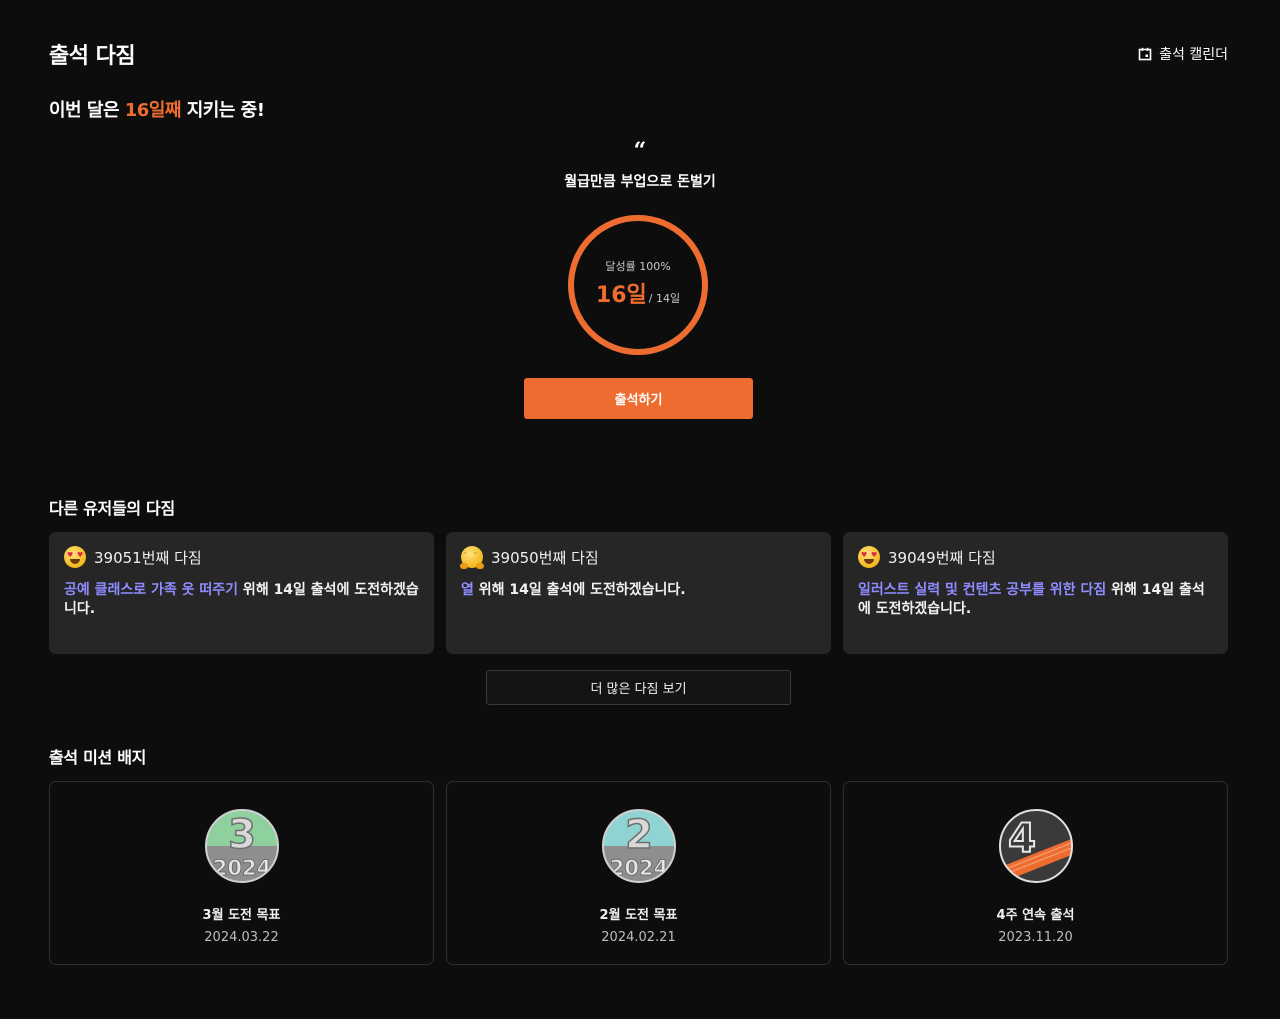 The image size is (1280, 1019). I want to click on pledge-rest: 위해 14일 출석에 도전하겠습니다., so click(579, 590).